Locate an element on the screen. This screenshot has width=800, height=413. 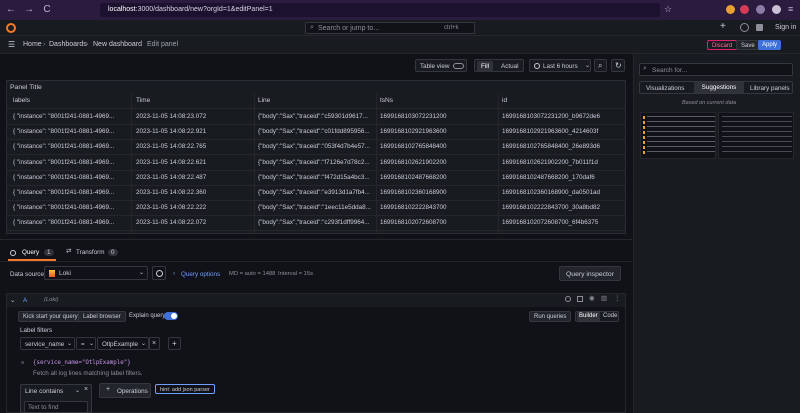
query-preview: {service_name="OtlpExample"} is located at coordinates (82, 363).